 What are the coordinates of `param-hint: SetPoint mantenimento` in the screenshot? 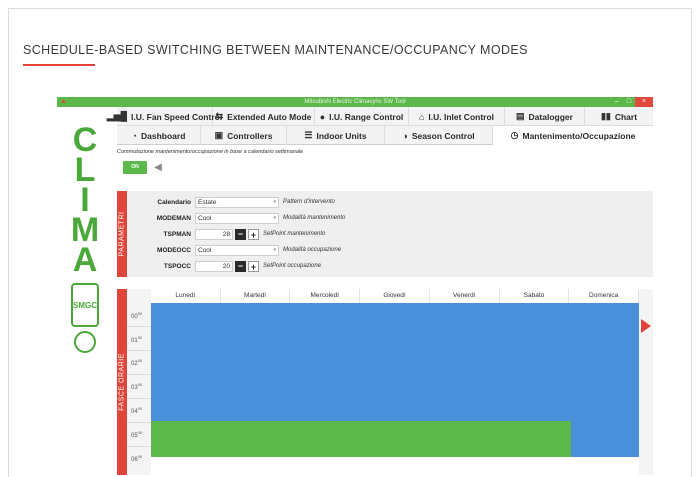 It's located at (294, 234).